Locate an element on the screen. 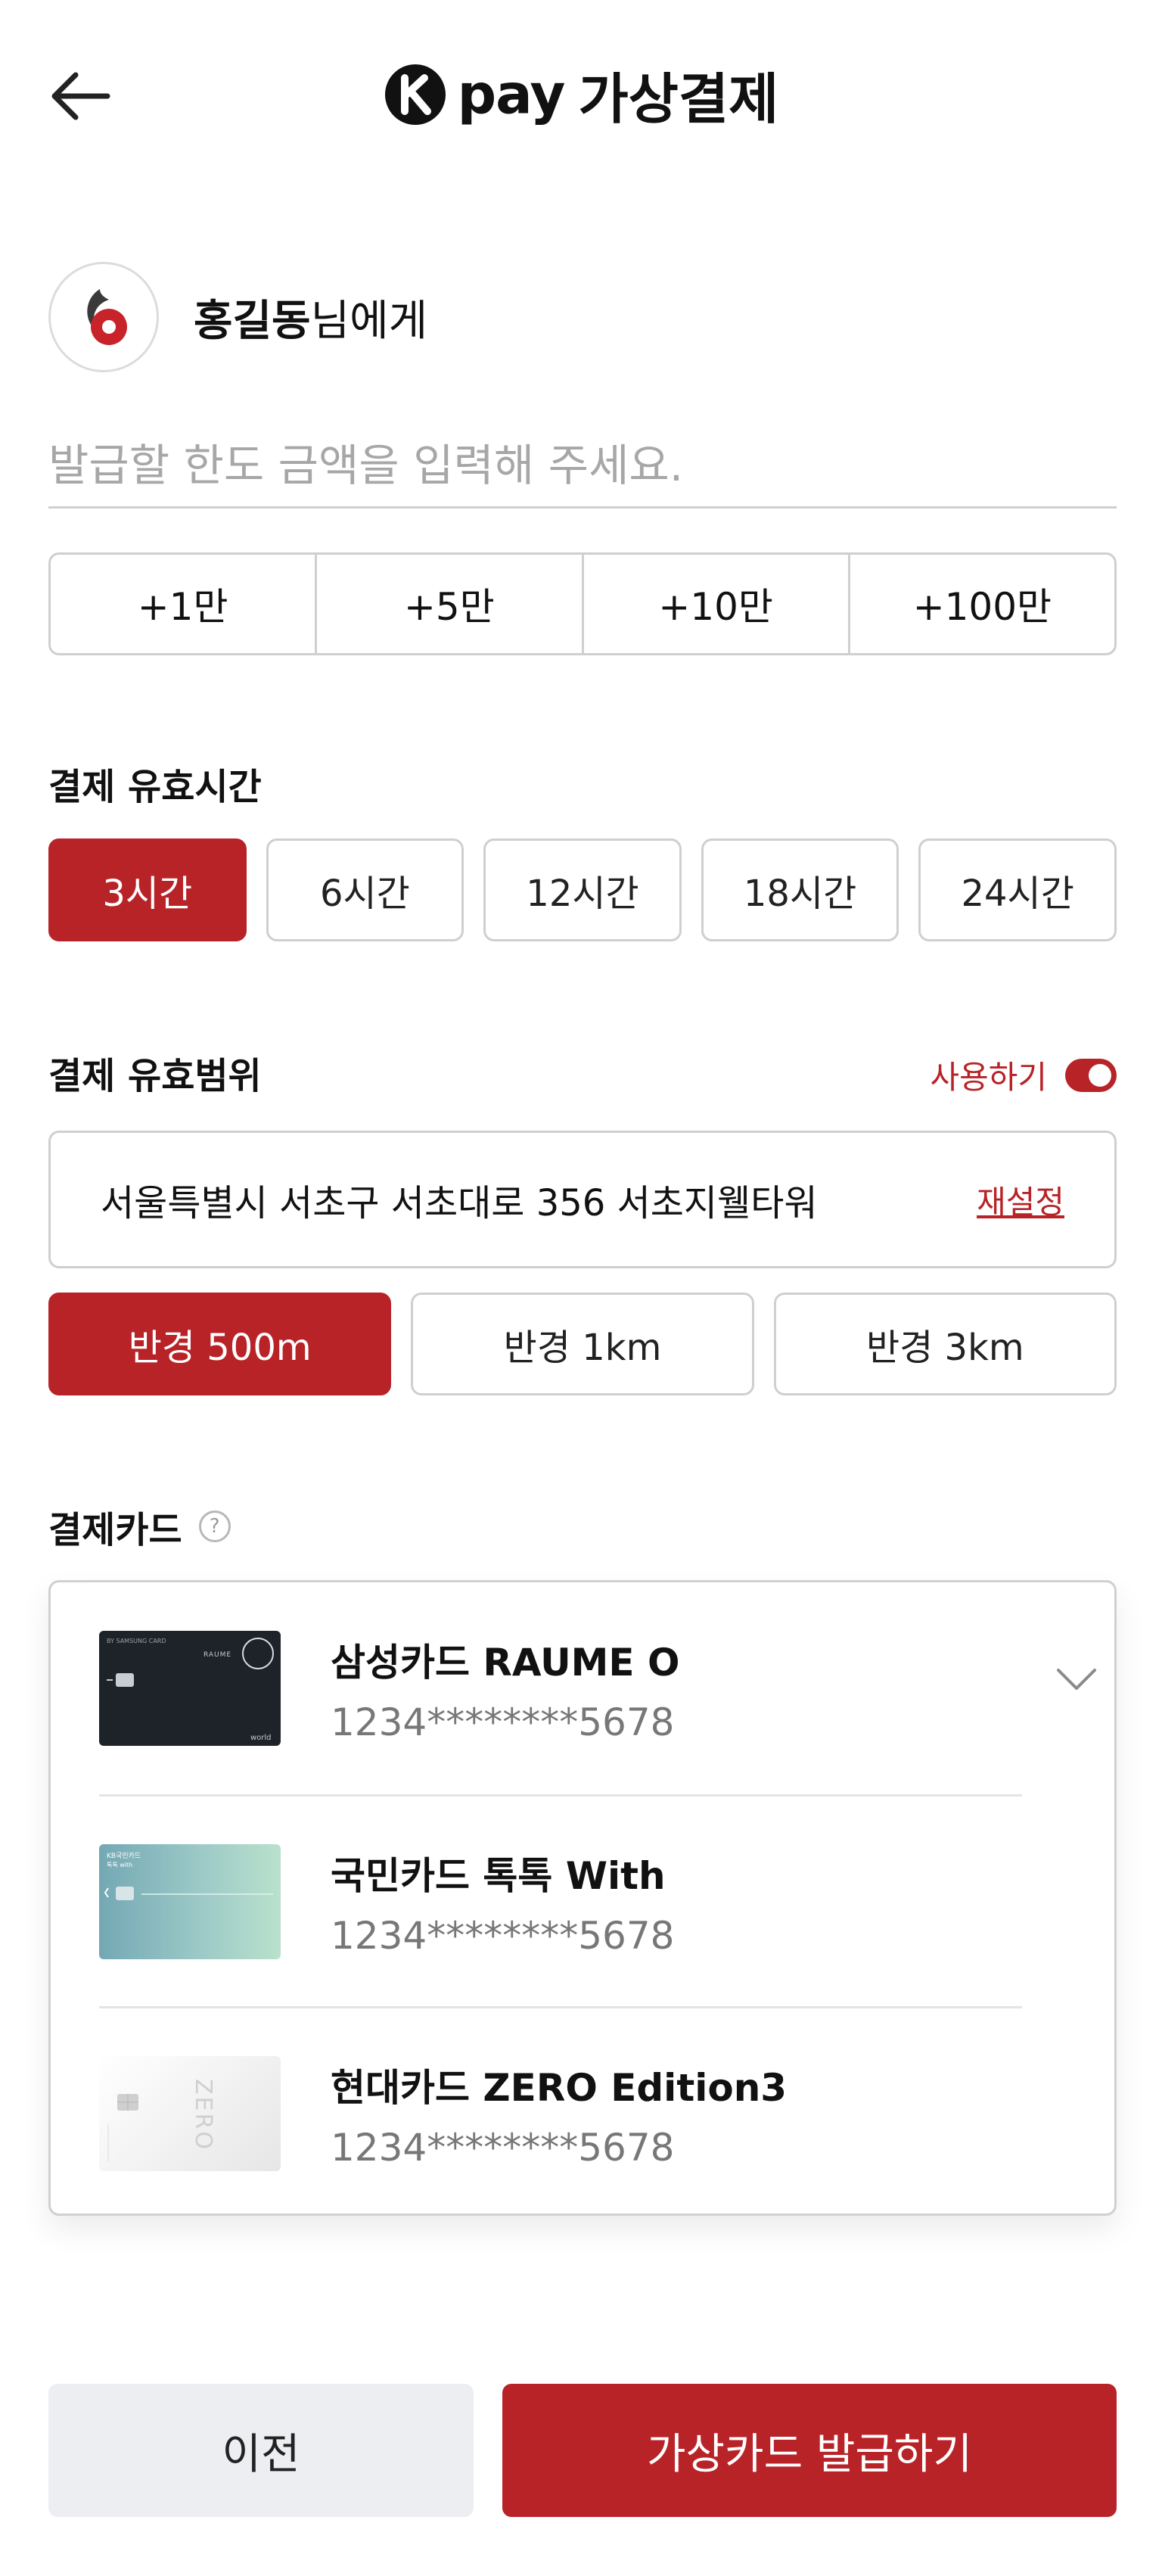 This screenshot has width=1162, height=2576. add-1m-button: +100만 is located at coordinates (982, 604).